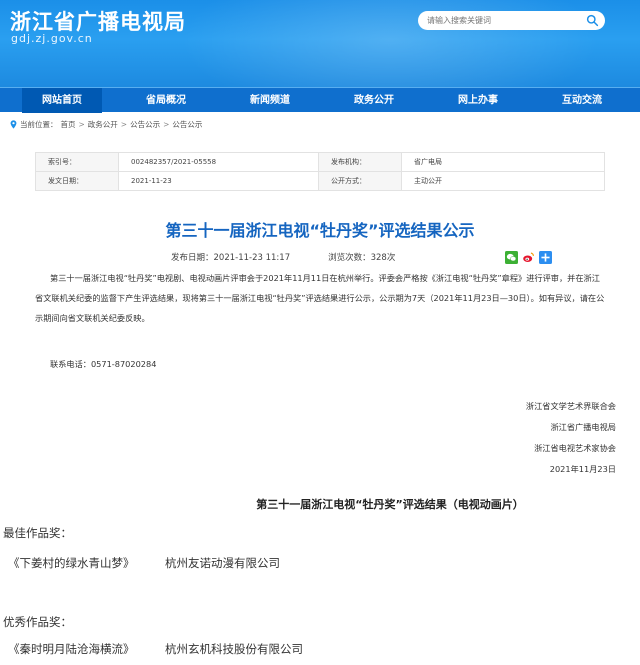 Image resolution: width=640 pixels, height=665 pixels. I want to click on best-work-title: 《下姜村的绿水青山梦》, so click(71, 563).